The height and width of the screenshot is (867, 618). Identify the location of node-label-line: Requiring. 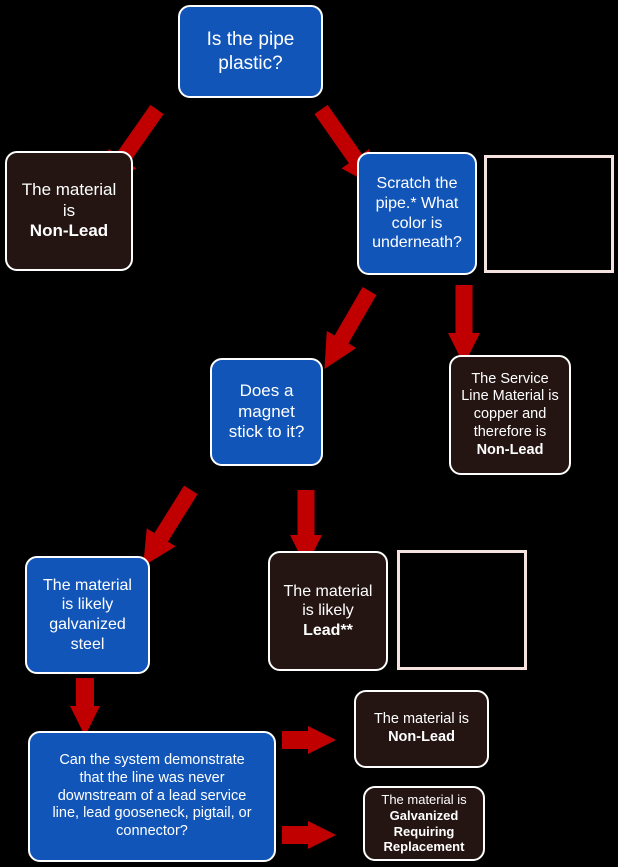
(424, 831).